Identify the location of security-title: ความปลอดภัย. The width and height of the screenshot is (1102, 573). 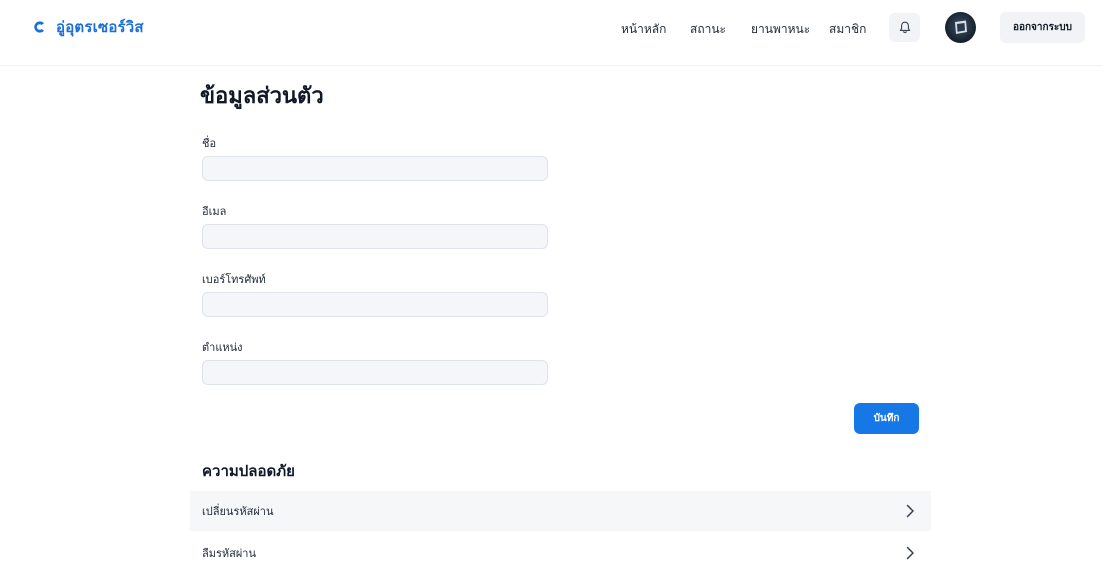
(248, 471).